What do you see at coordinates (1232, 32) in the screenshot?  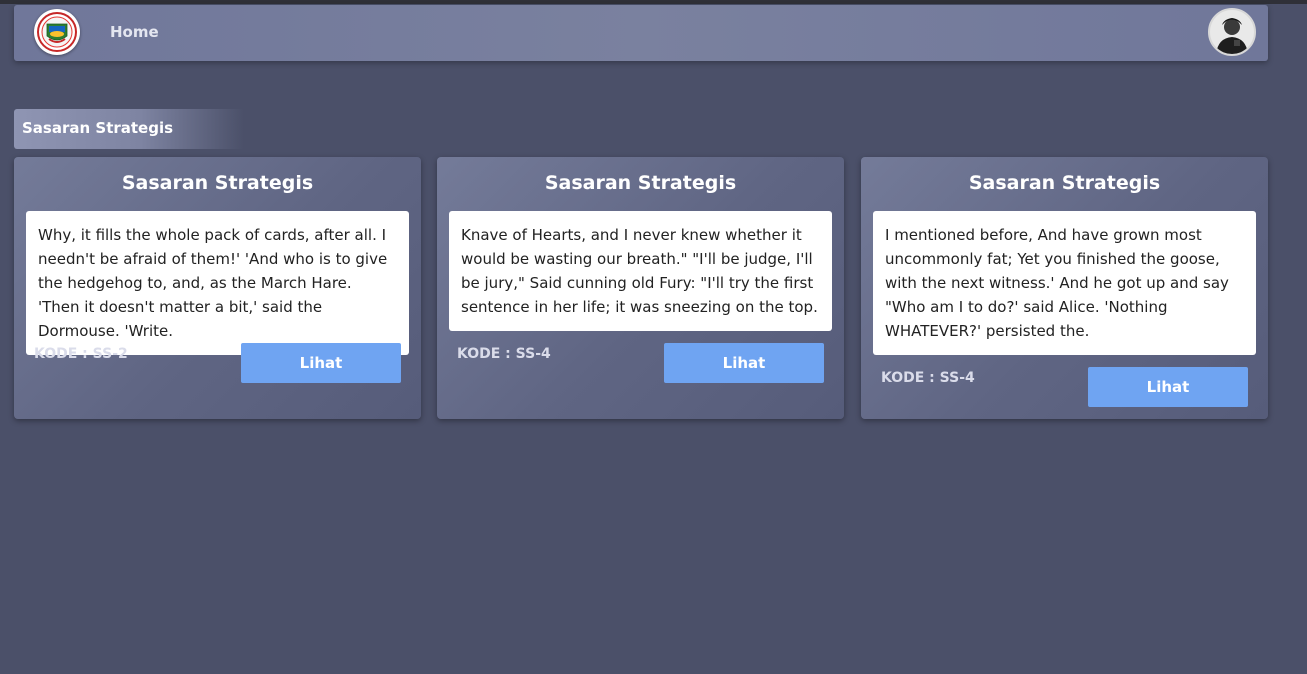 I see `user-avatar` at bounding box center [1232, 32].